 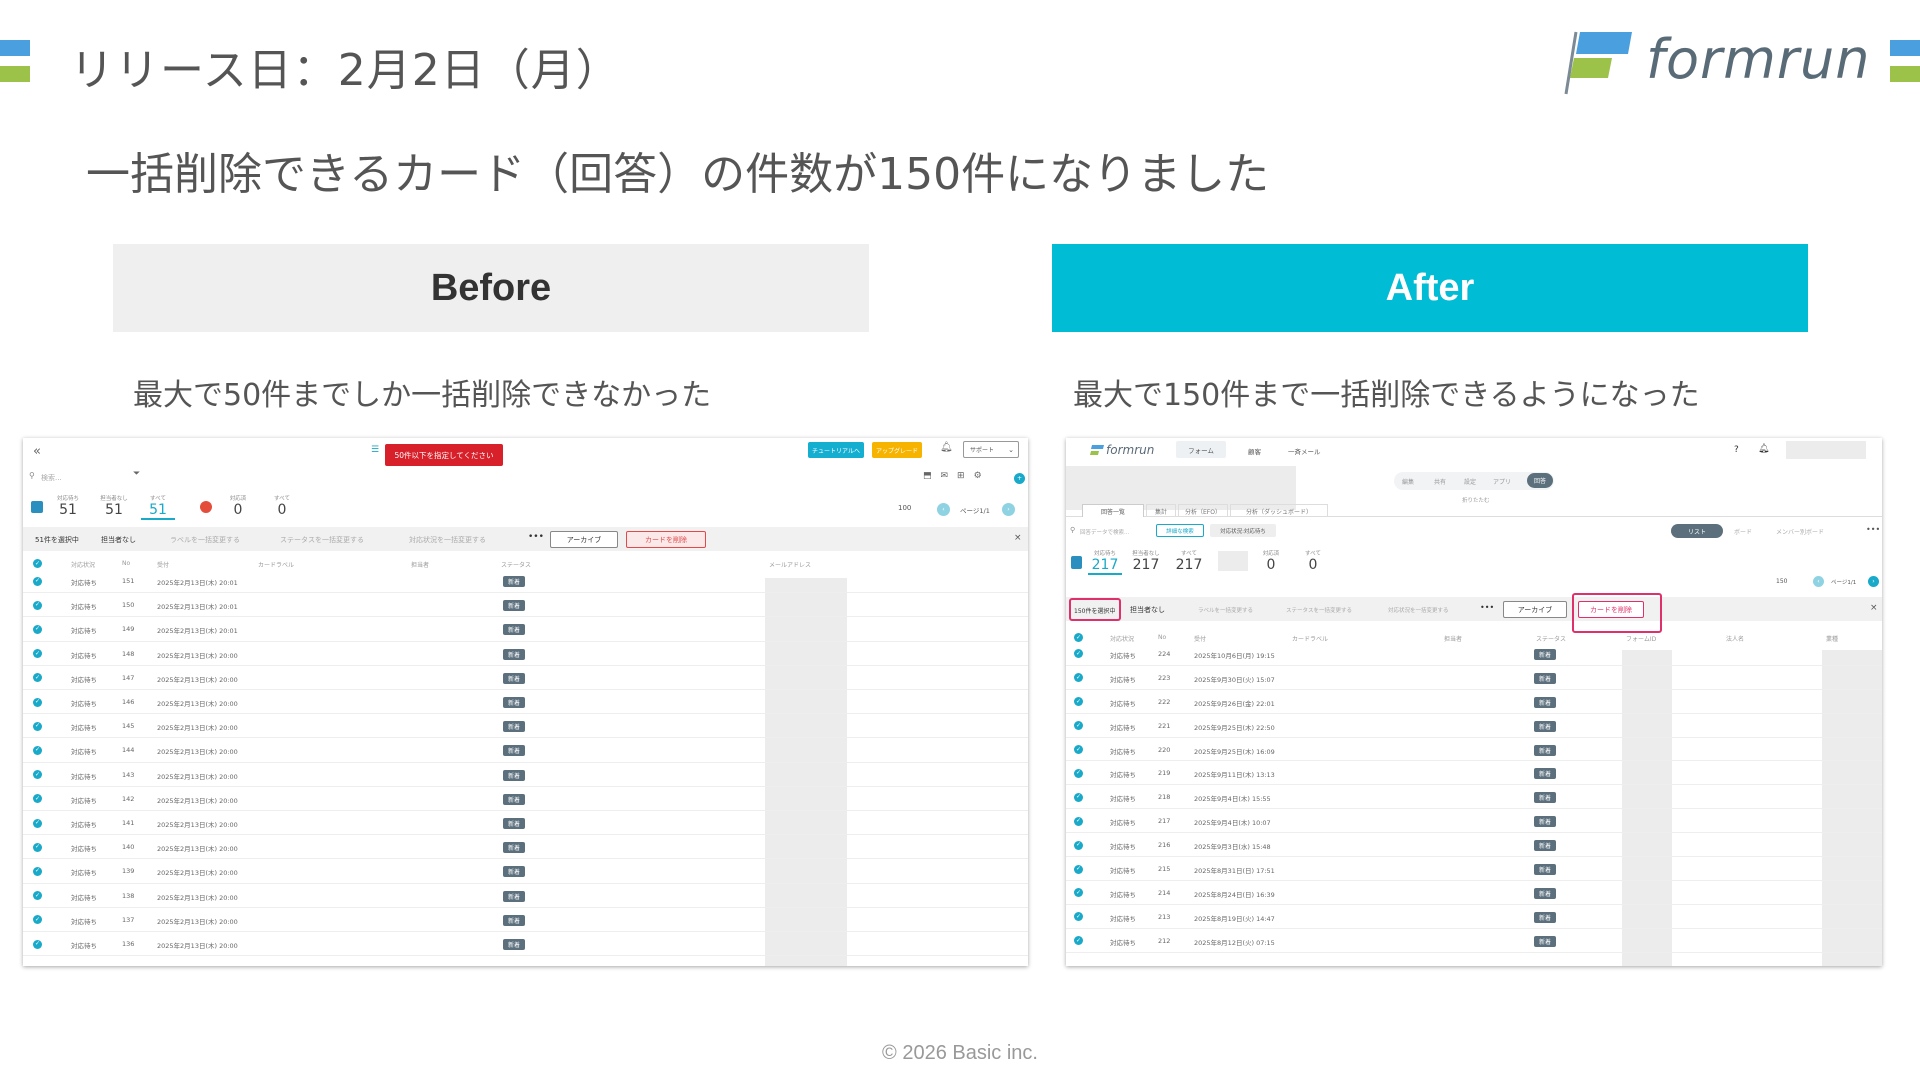 What do you see at coordinates (1105, 563) in the screenshot?
I see `count-waiting-after: 対応待ち 217` at bounding box center [1105, 563].